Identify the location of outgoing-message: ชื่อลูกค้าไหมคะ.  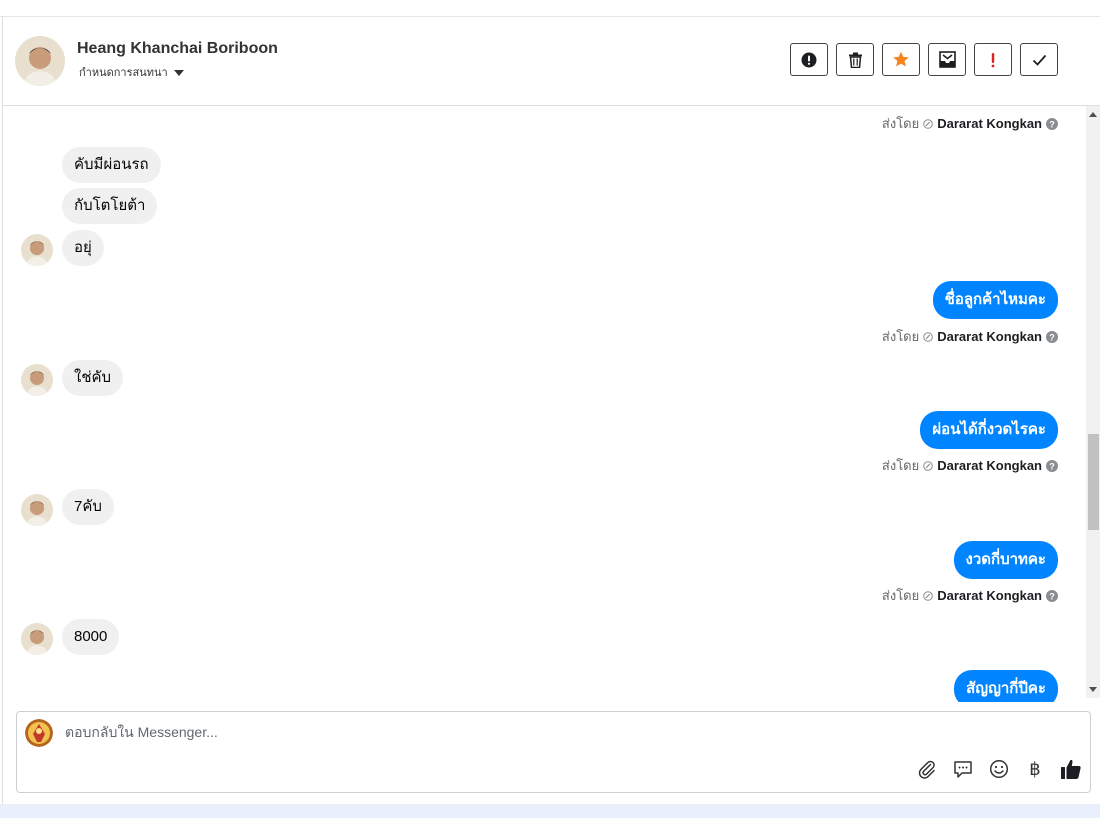
(995, 300).